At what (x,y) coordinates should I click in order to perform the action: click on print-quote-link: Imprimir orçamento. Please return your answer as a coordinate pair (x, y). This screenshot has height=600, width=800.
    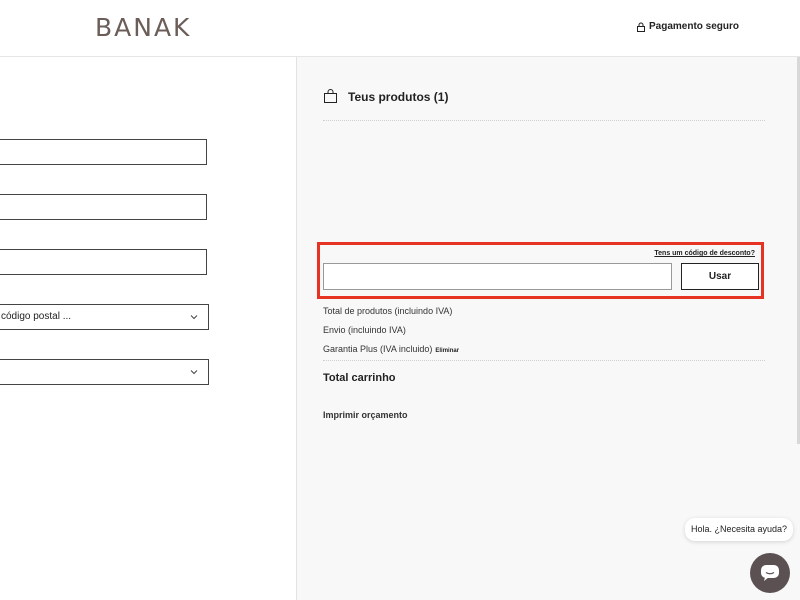
    Looking at the image, I should click on (365, 415).